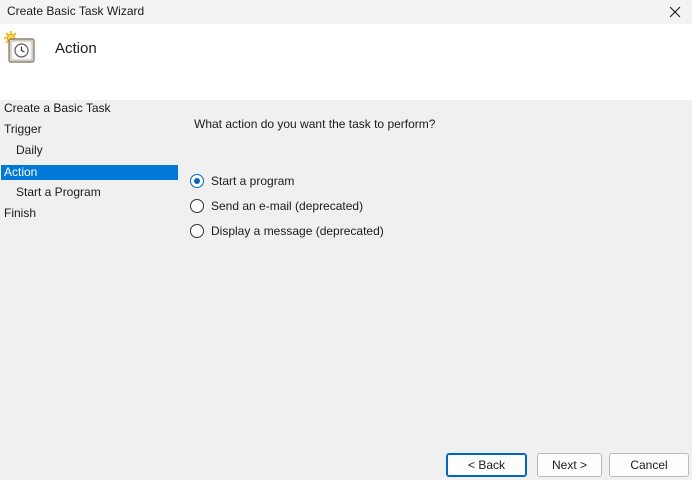 Image resolution: width=692 pixels, height=480 pixels. I want to click on back-button: < Back, so click(486, 465).